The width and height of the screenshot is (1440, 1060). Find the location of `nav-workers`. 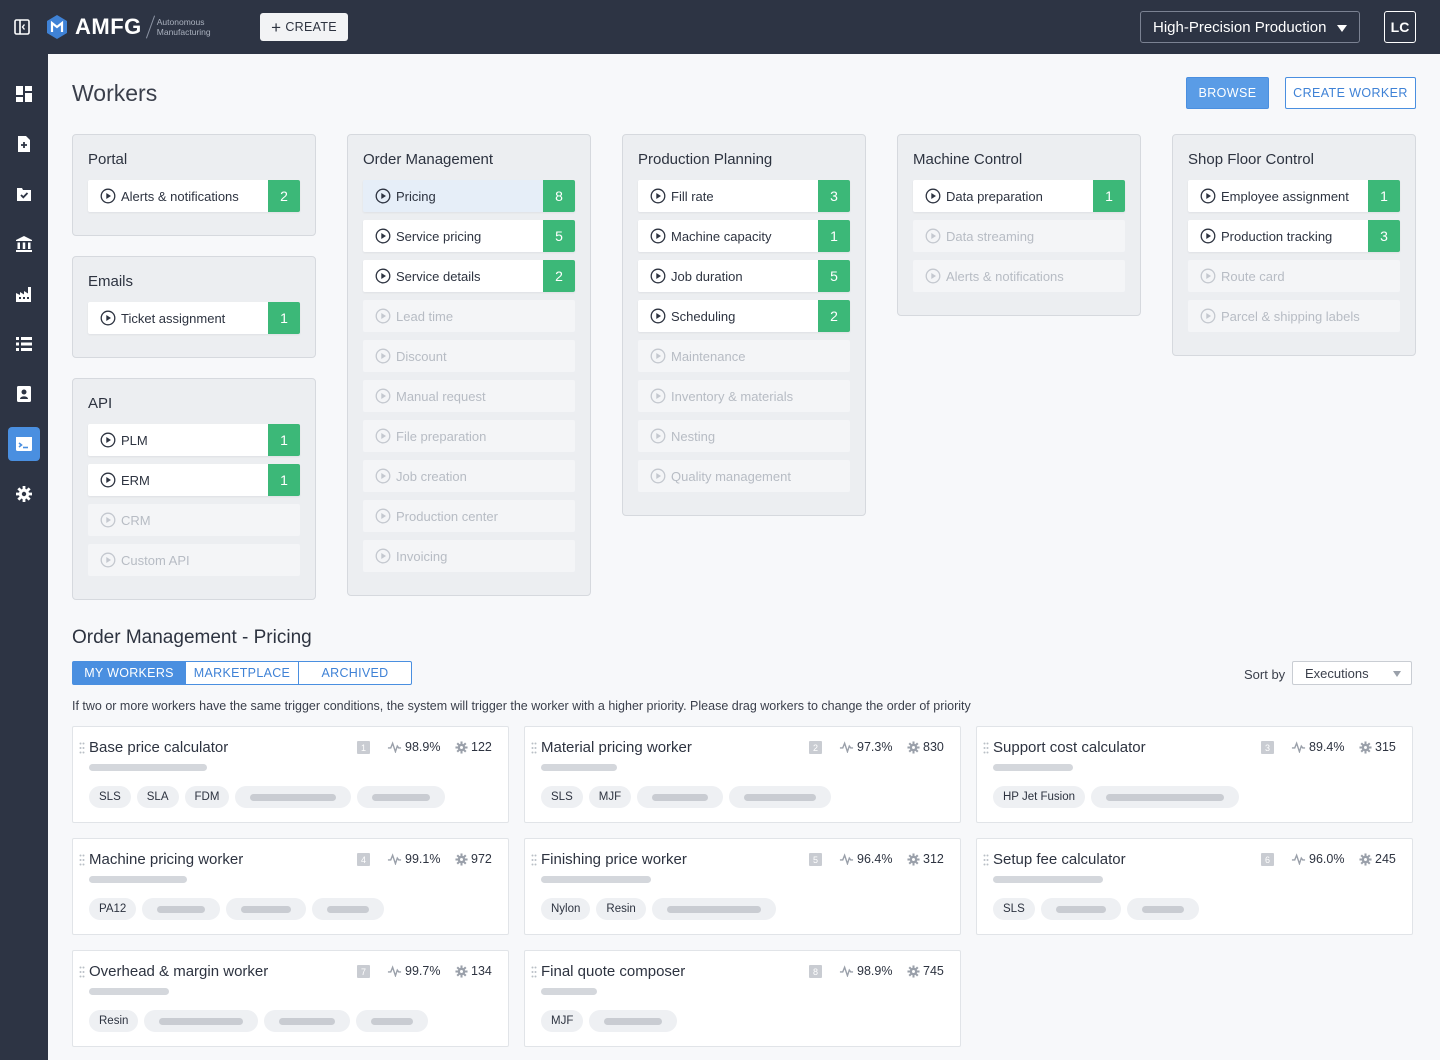

nav-workers is located at coordinates (24, 444).